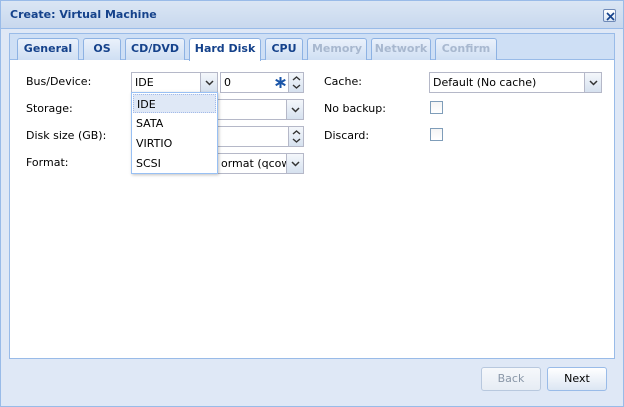 The height and width of the screenshot is (407, 624). What do you see at coordinates (174, 143) in the screenshot?
I see `bus-option-virtio: VIRTIO` at bounding box center [174, 143].